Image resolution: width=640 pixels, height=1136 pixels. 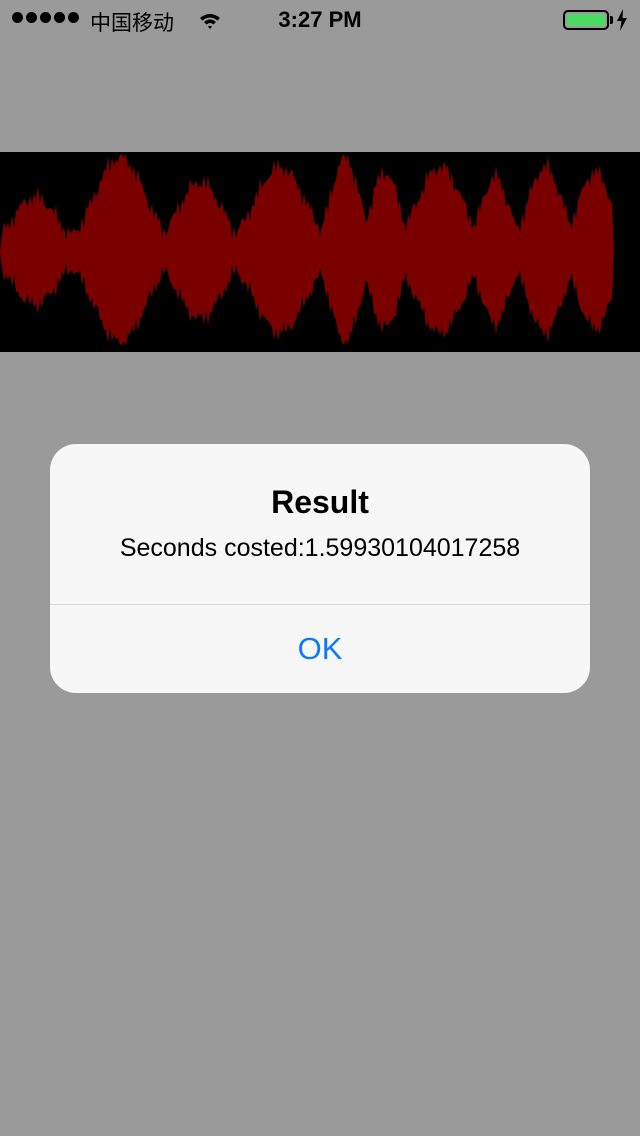 I want to click on status-time: 3:27 PM, so click(x=320, y=19).